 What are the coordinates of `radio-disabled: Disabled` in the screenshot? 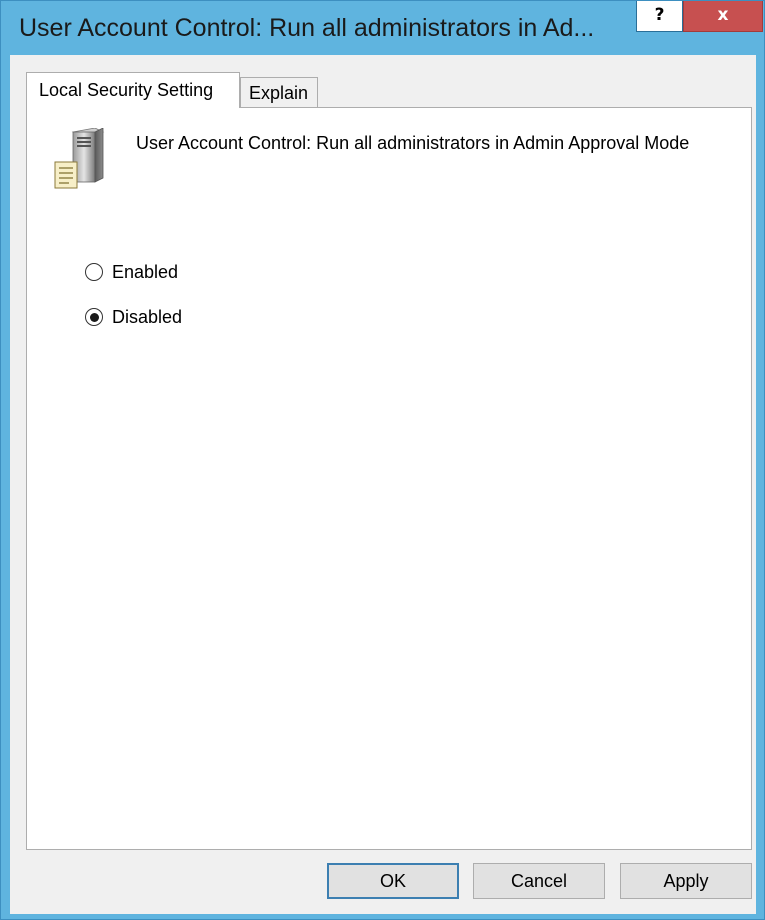 It's located at (133, 317).